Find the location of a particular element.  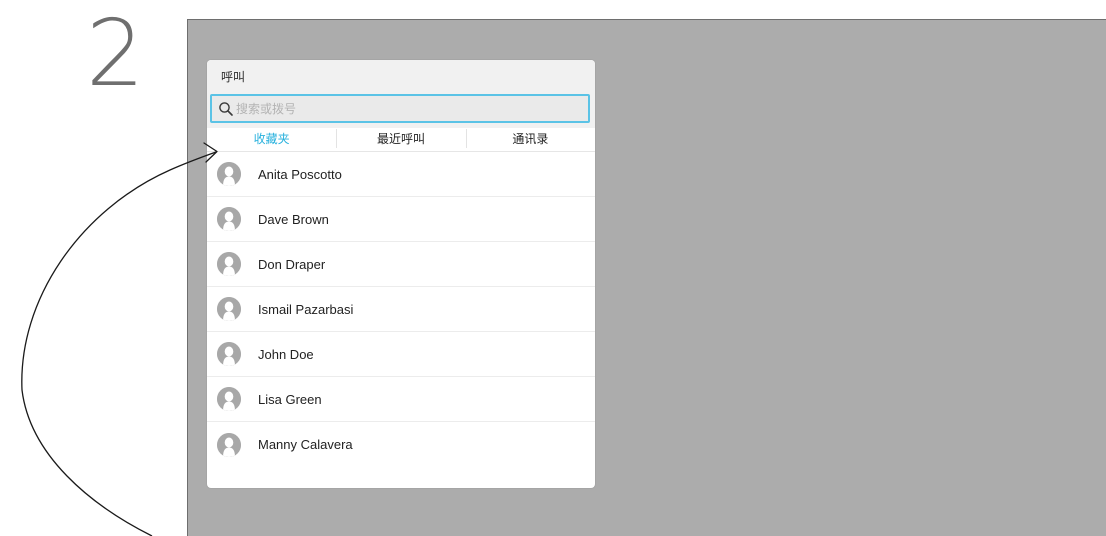

contact-name: Manny Calavera is located at coordinates (305, 444).